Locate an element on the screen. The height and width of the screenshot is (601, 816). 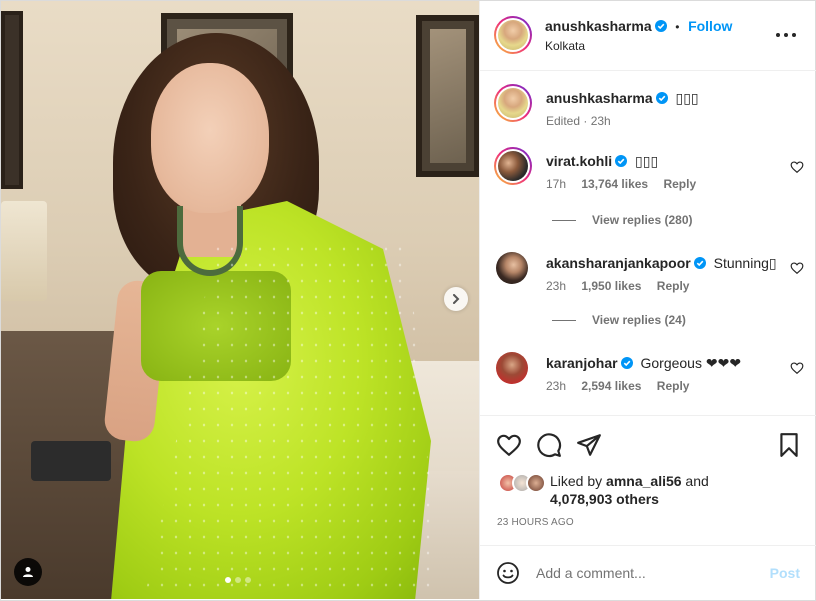
liked-by-prefix: Liked by is located at coordinates (578, 481).